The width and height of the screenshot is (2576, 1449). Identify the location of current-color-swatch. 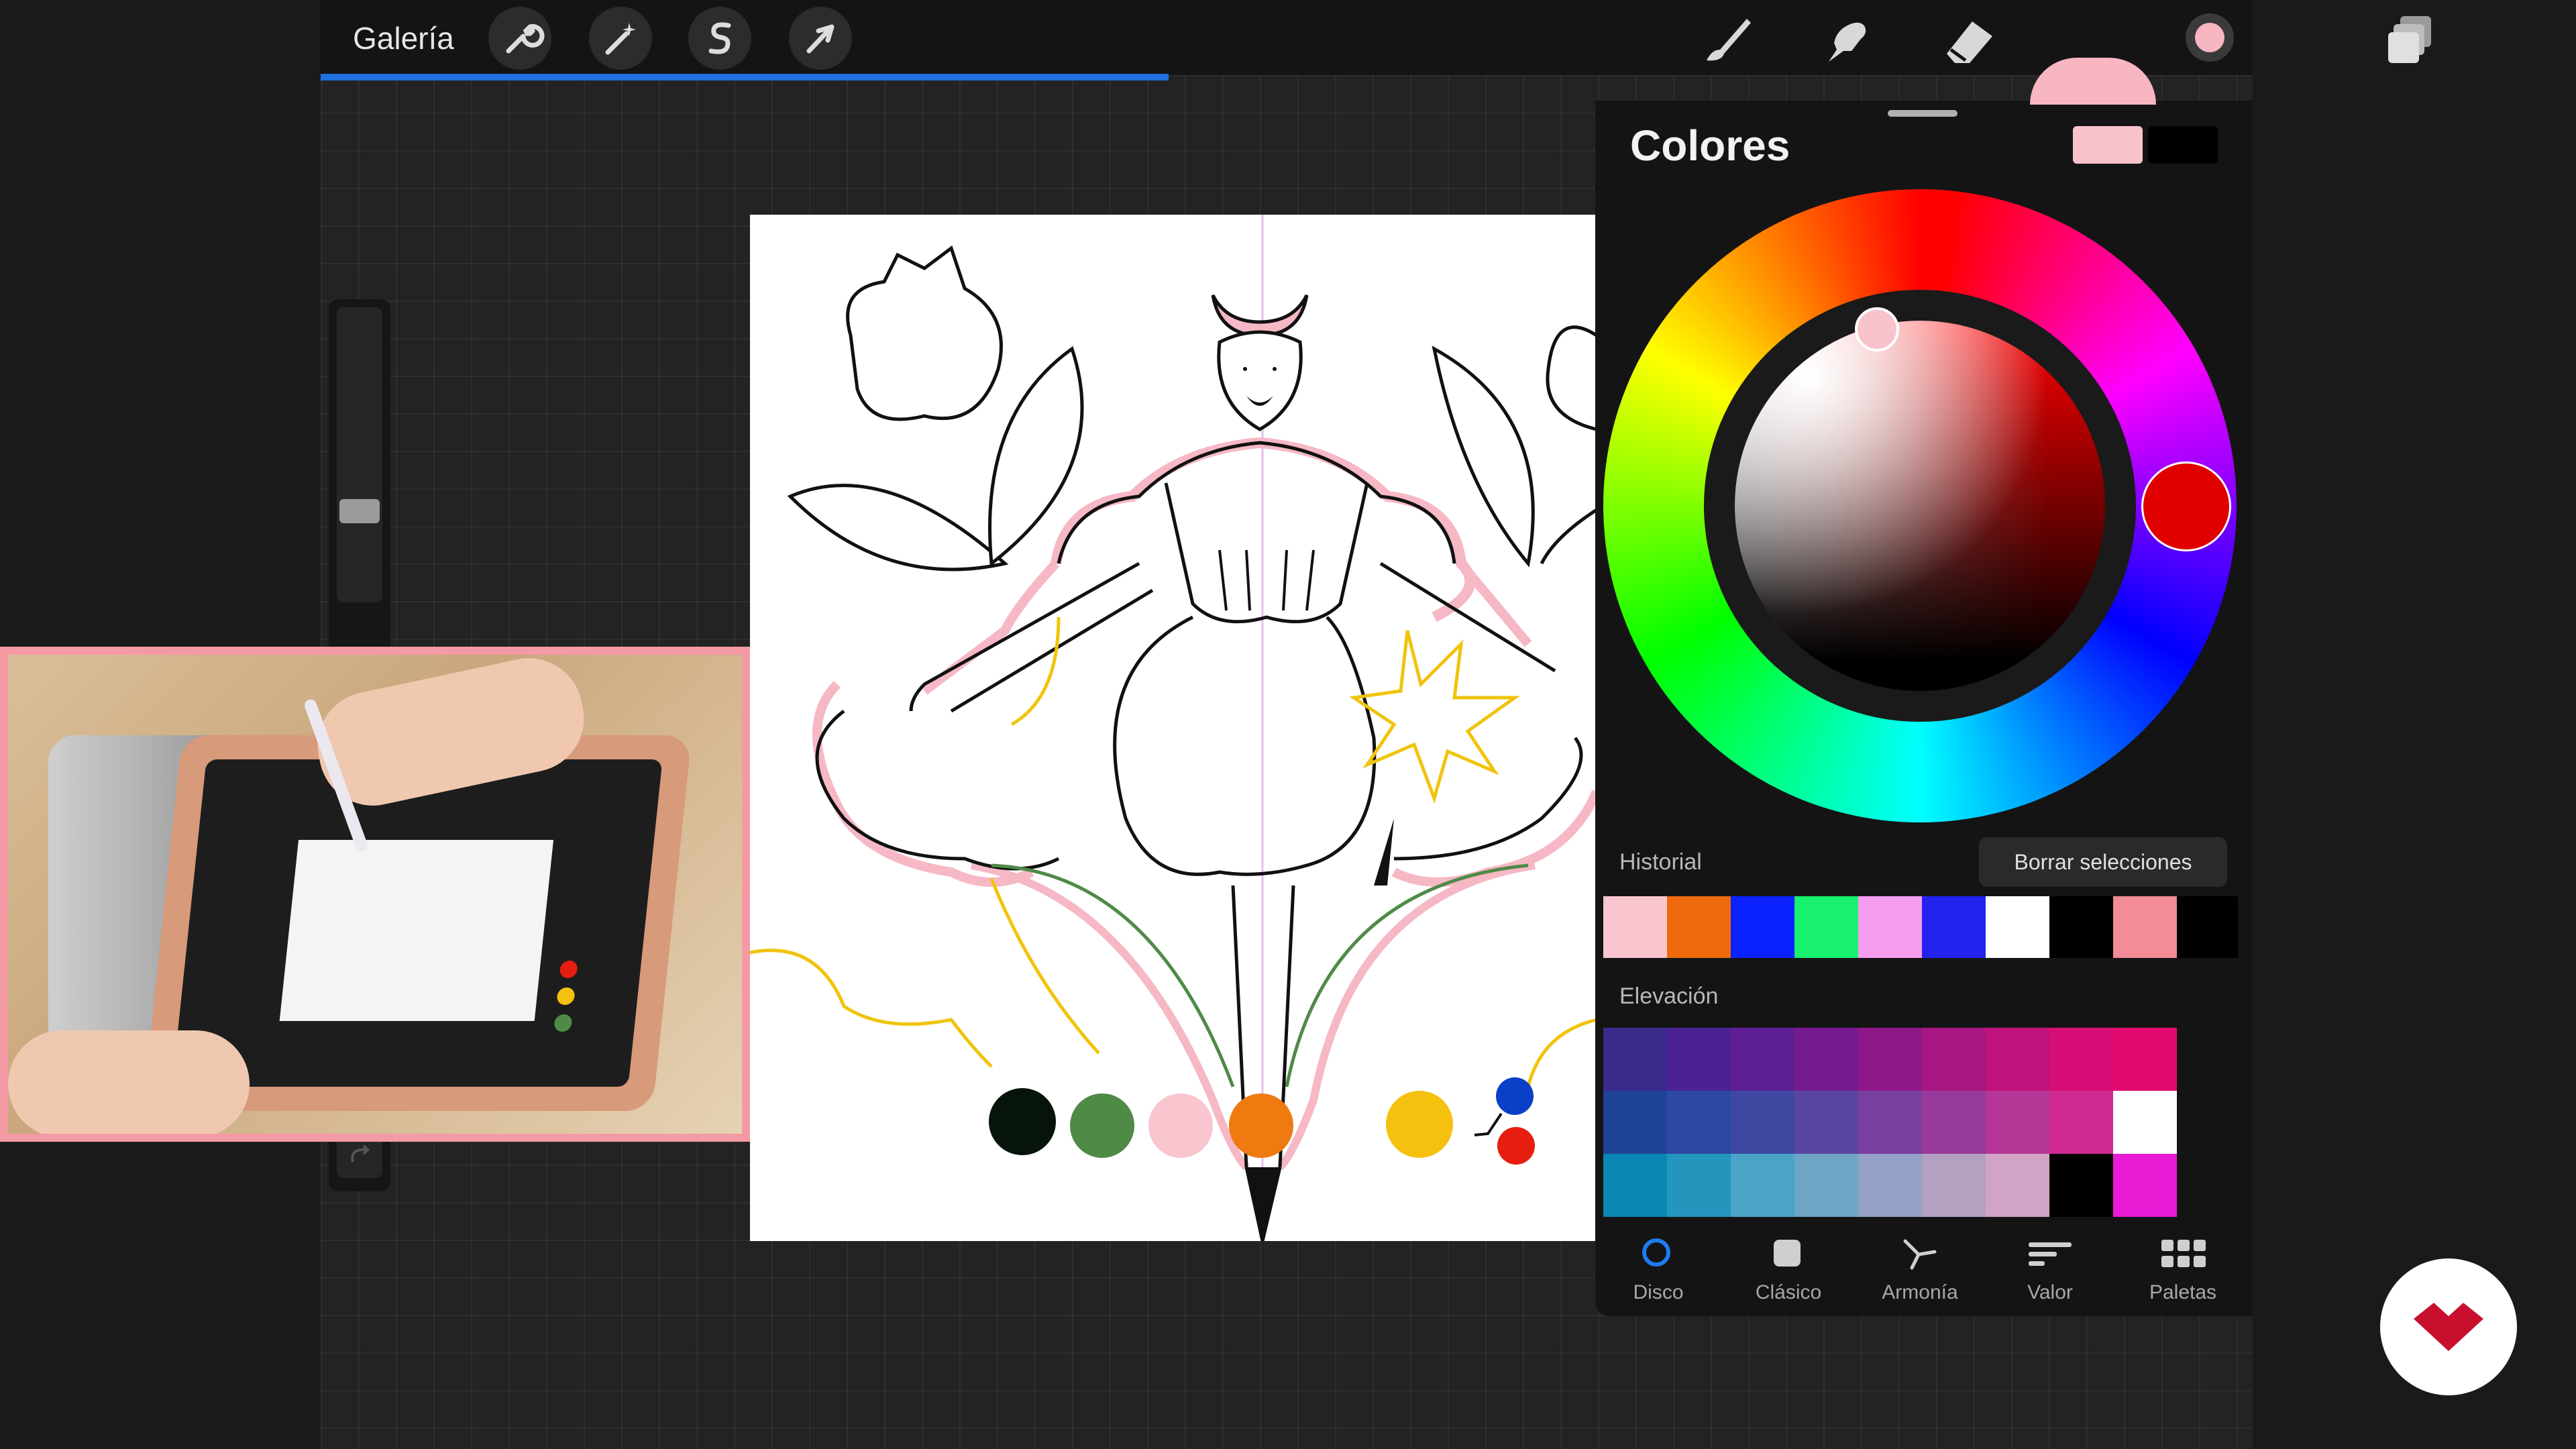
(2108, 145).